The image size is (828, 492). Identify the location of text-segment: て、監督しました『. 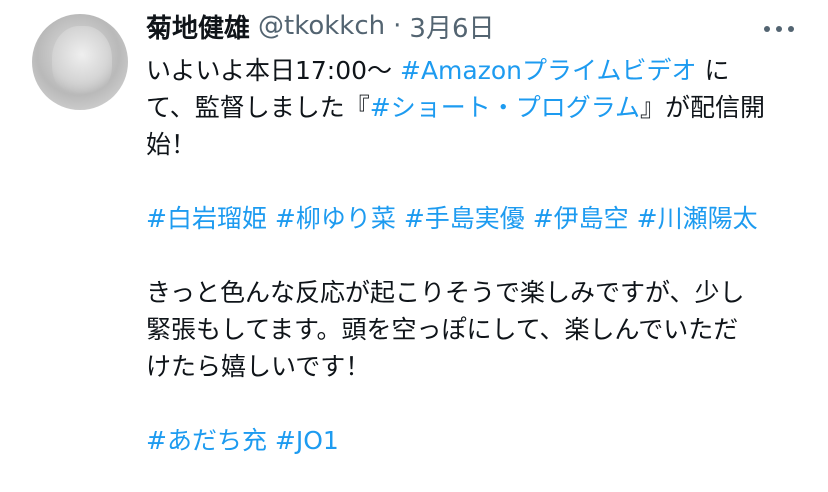
(258, 107).